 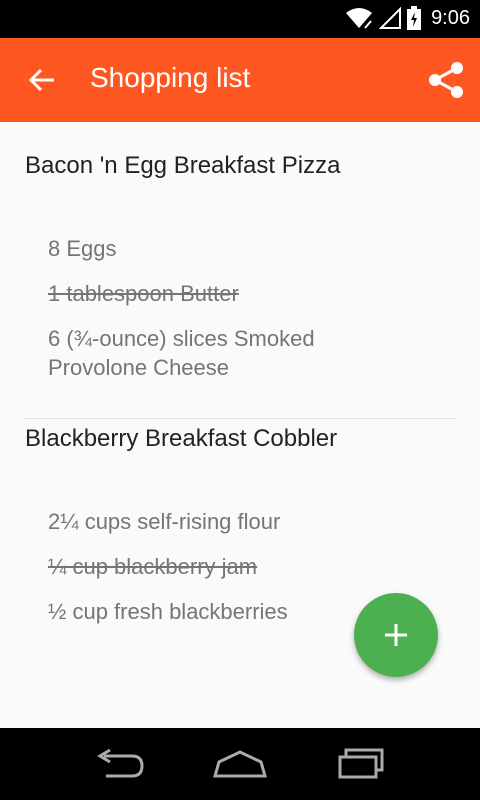 I want to click on share-icon, so click(x=446, y=80).